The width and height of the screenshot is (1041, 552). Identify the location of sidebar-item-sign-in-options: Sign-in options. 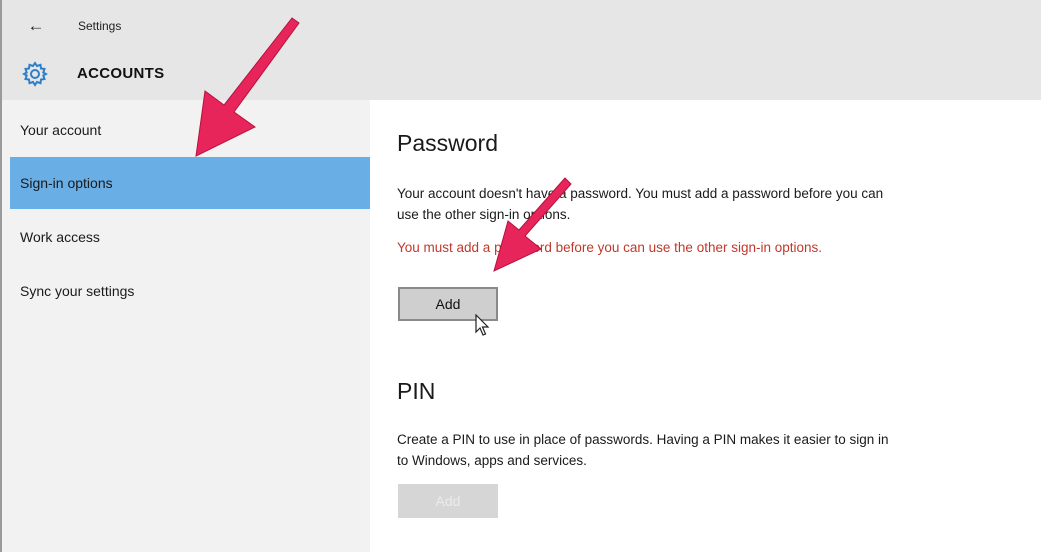
(190, 183).